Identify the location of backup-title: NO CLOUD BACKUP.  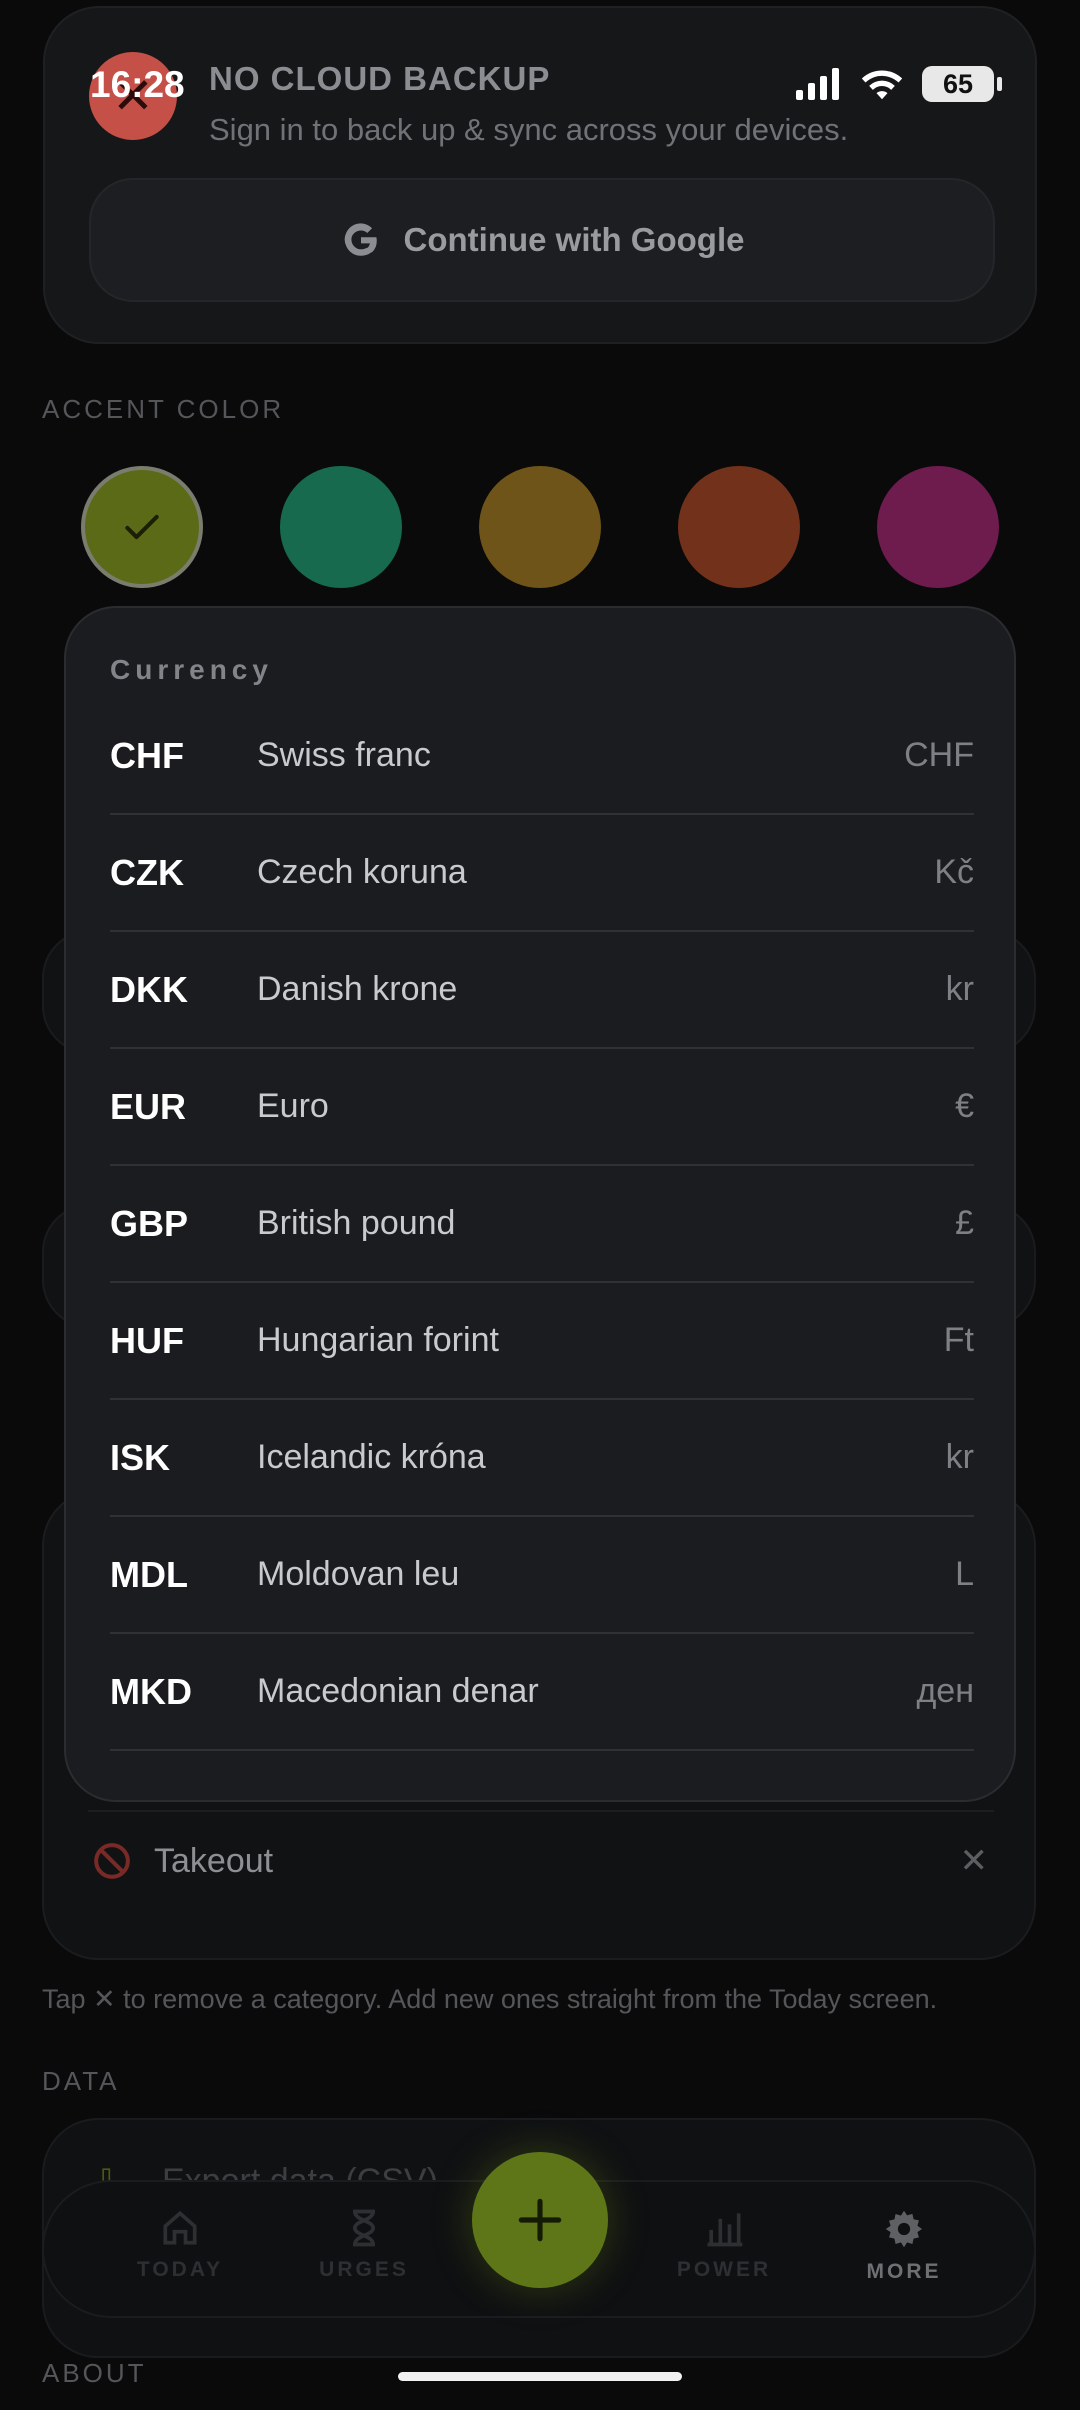
(380, 78).